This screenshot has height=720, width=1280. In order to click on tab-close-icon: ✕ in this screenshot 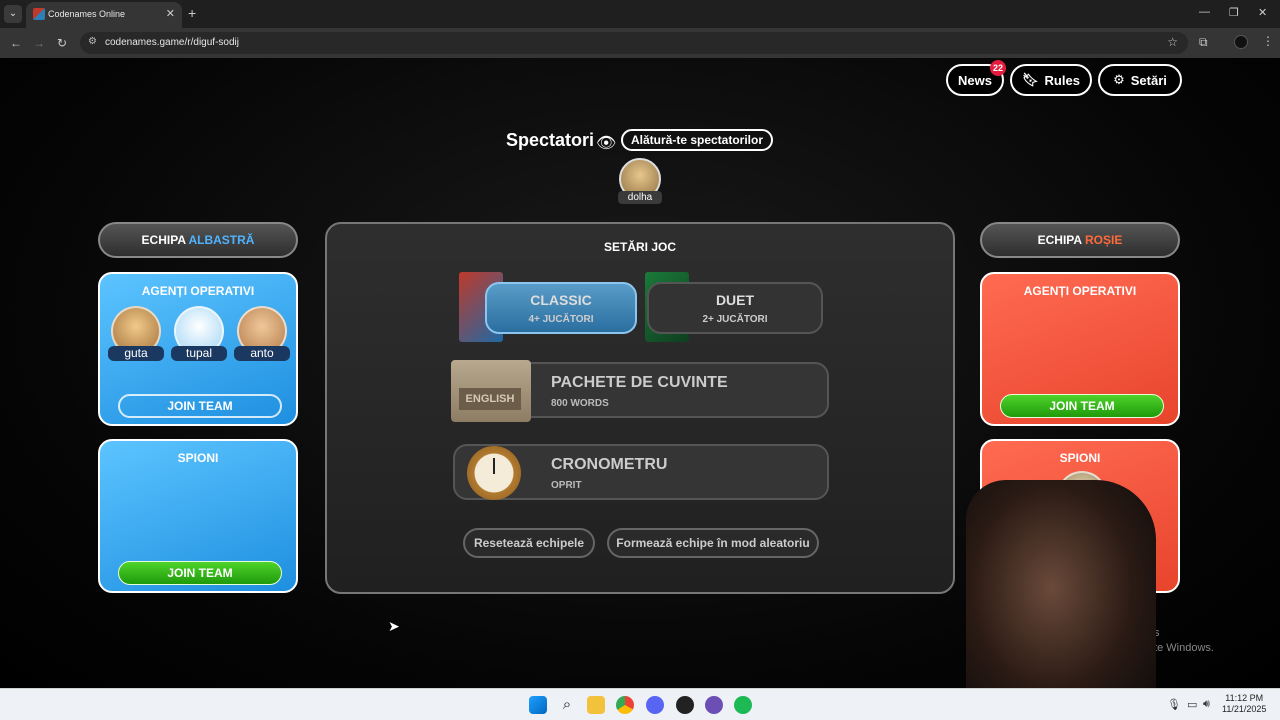, I will do `click(170, 13)`.